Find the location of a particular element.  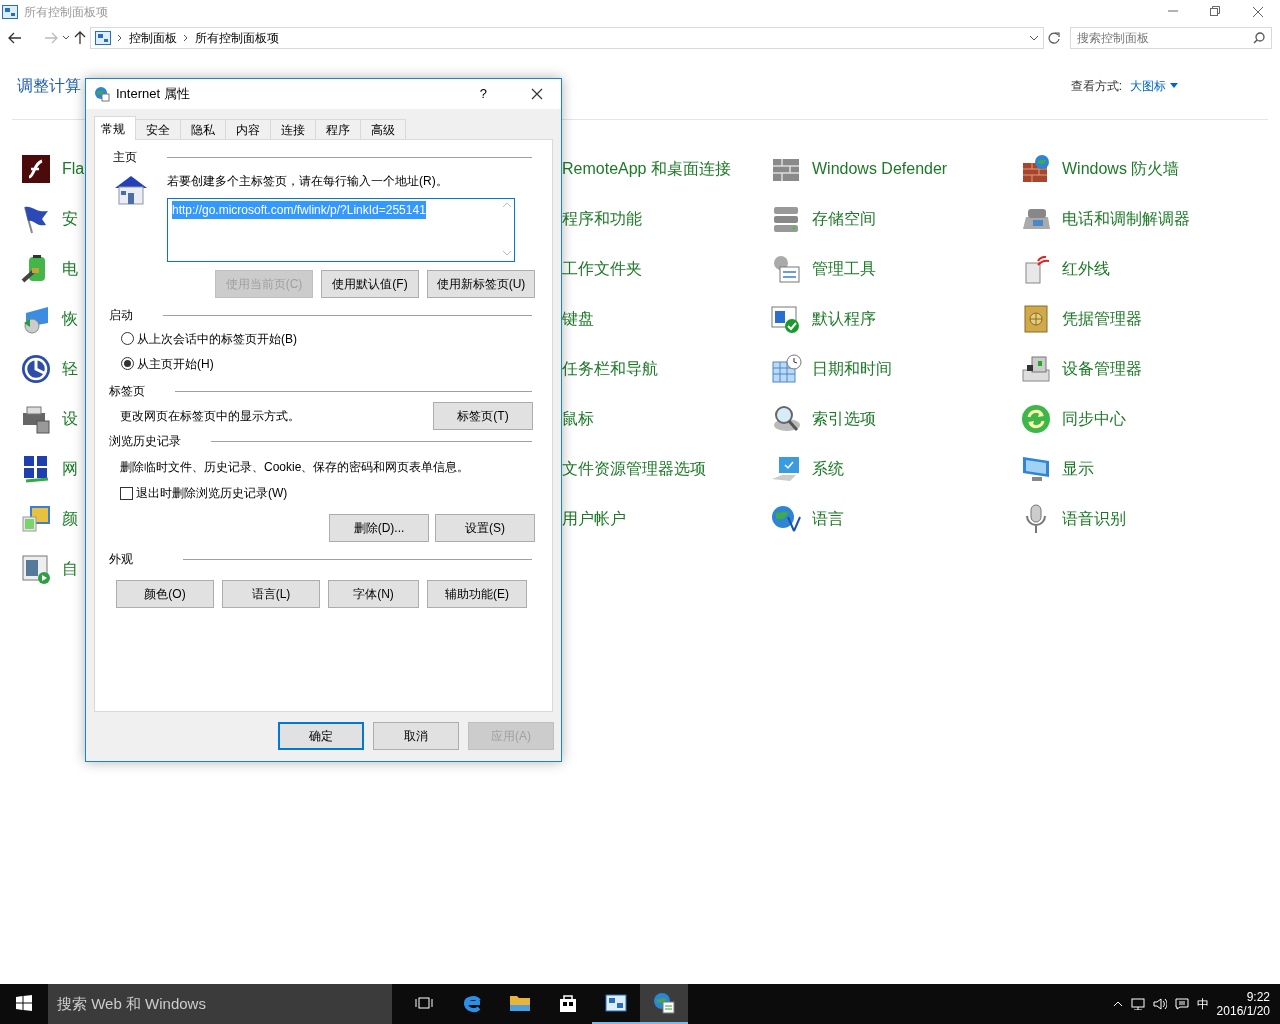

dialog-button: 语言(L) is located at coordinates (271, 594).